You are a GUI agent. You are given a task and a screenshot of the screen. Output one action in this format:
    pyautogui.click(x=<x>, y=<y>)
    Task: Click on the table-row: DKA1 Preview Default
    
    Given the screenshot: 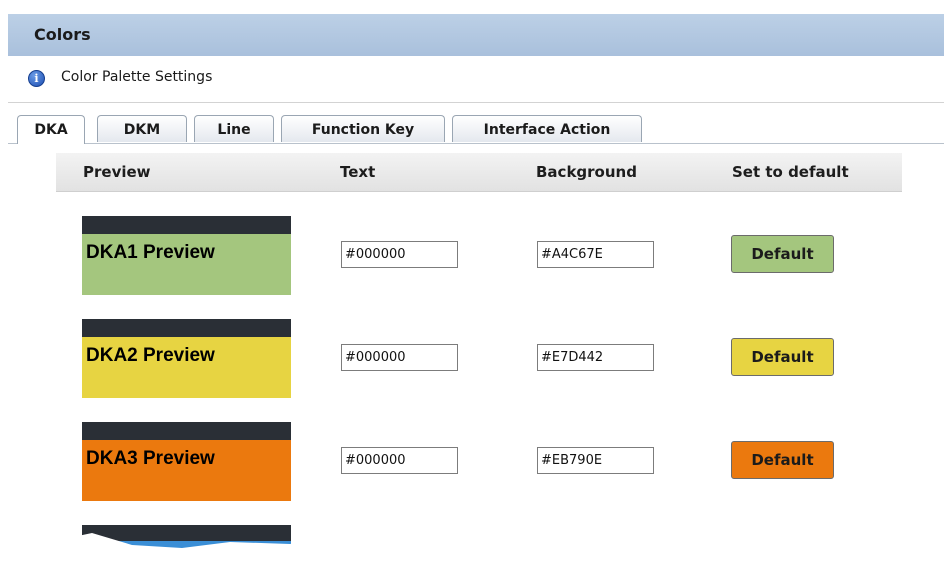 What is the action you would take?
    pyautogui.click(x=472, y=256)
    